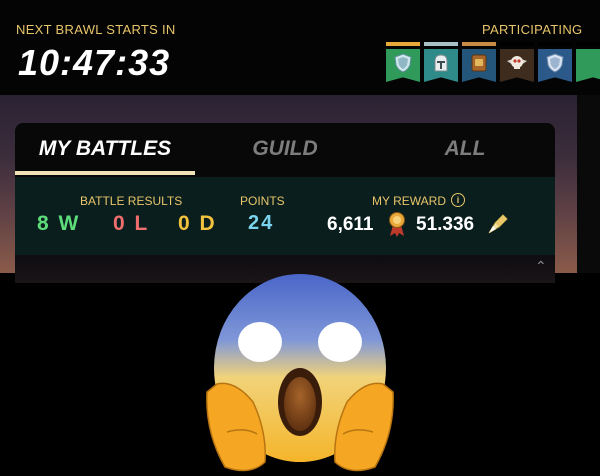 The width and height of the screenshot is (600, 476). Describe the element at coordinates (94, 62) in the screenshot. I see `brawl-countdown-timer: 10:47:33` at that location.